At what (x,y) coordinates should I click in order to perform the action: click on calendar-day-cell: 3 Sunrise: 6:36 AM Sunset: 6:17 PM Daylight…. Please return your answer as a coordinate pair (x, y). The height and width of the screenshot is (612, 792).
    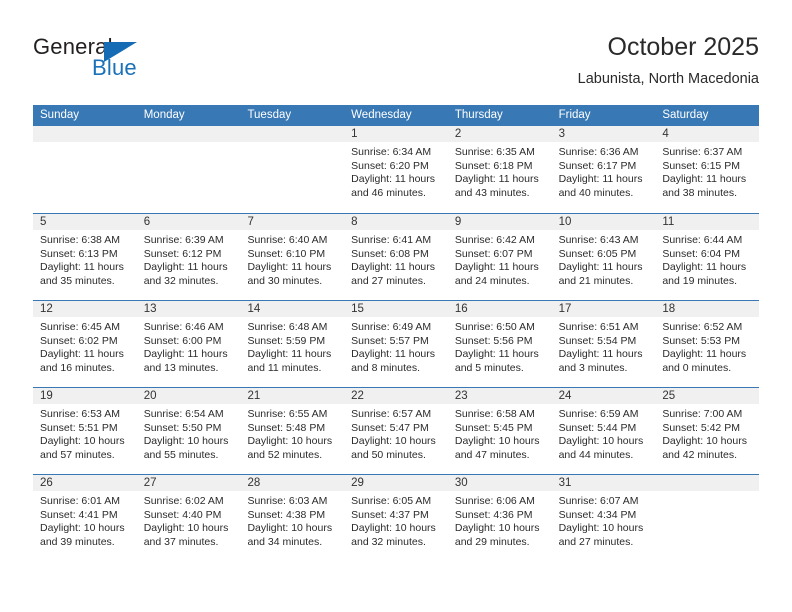
    Looking at the image, I should click on (603, 169).